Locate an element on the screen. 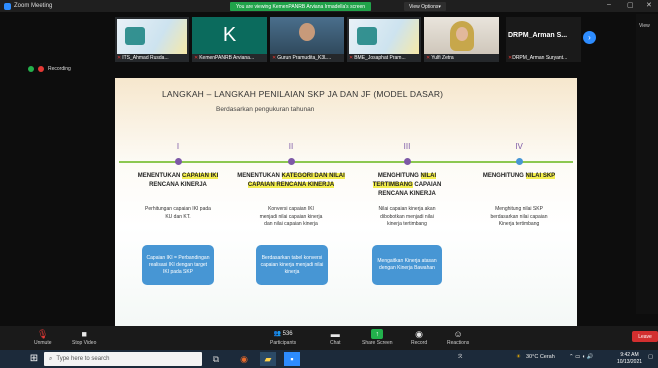  timeline-line is located at coordinates (346, 162).